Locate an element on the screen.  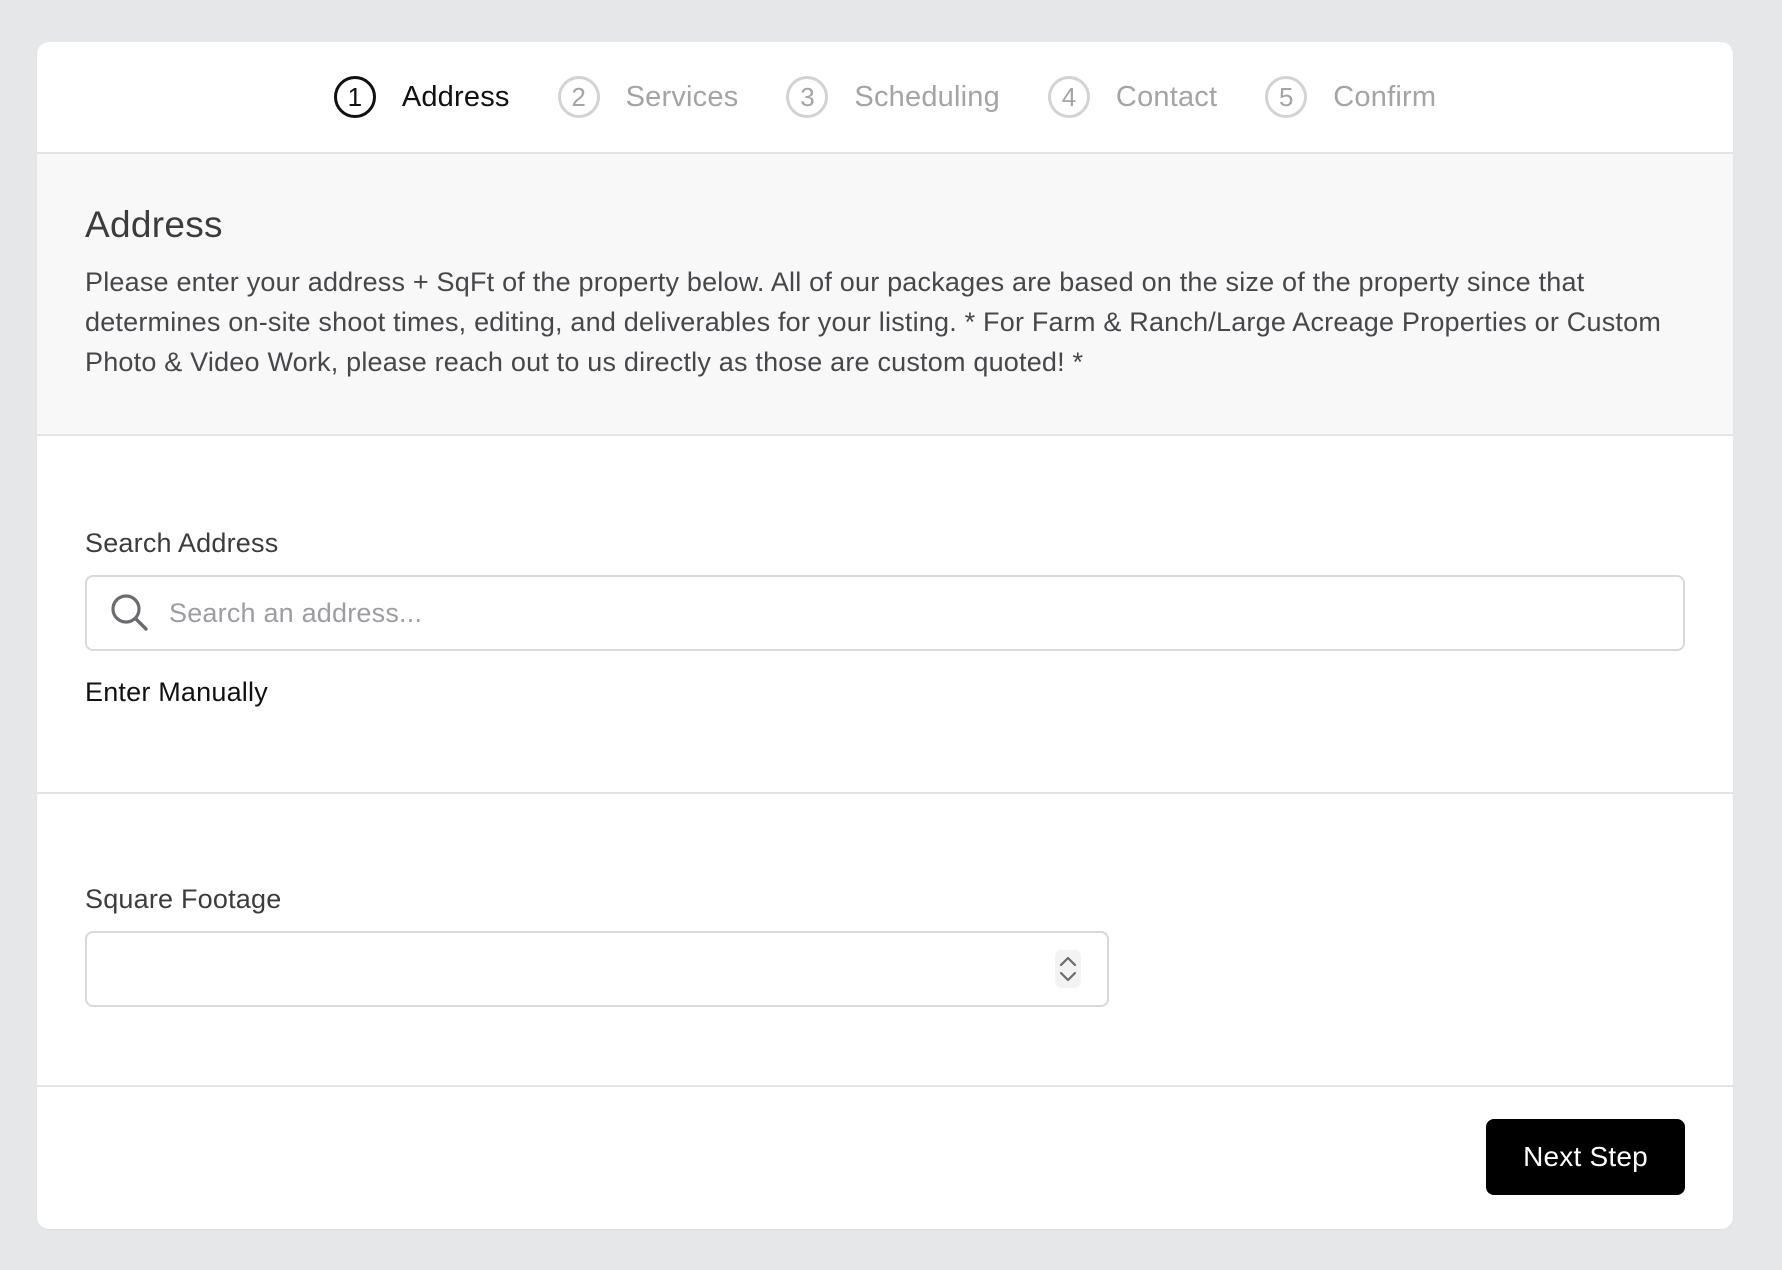
step-number: 3 is located at coordinates (807, 97).